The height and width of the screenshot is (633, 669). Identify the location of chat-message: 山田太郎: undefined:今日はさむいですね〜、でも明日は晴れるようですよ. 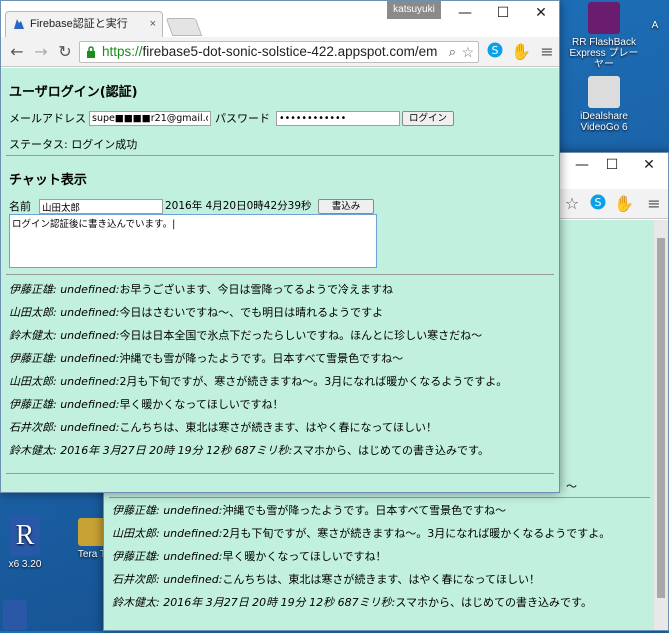
(196, 312).